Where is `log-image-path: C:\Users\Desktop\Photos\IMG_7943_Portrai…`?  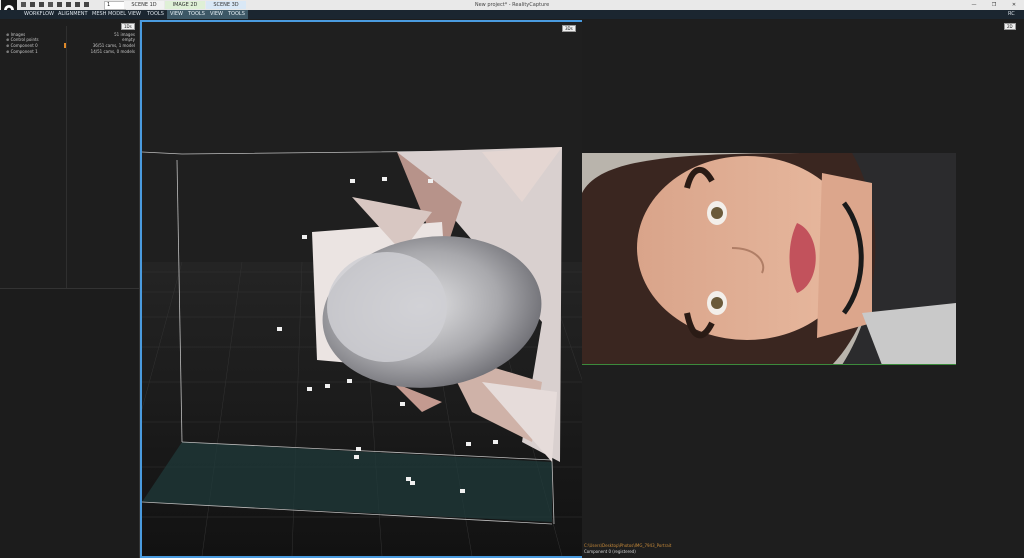
log-image-path: C:\Users\Desktop\Photos\IMG_7943_Portrai… is located at coordinates (628, 545).